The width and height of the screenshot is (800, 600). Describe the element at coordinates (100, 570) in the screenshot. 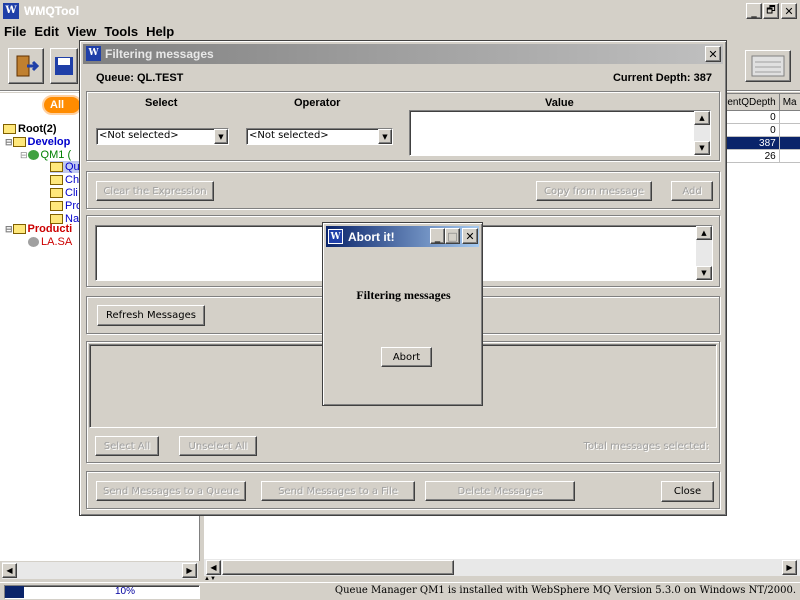

I see `tree-hscrollbar: ◀ ▶` at that location.